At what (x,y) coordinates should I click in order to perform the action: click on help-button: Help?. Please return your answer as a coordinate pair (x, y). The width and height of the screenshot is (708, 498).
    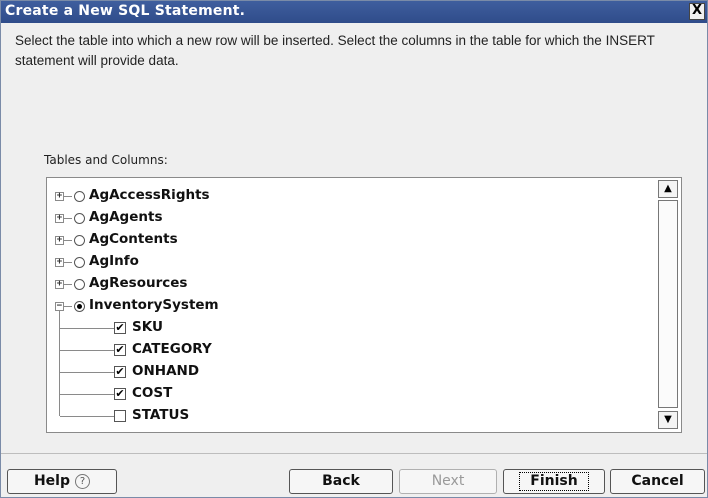
    Looking at the image, I should click on (62, 481).